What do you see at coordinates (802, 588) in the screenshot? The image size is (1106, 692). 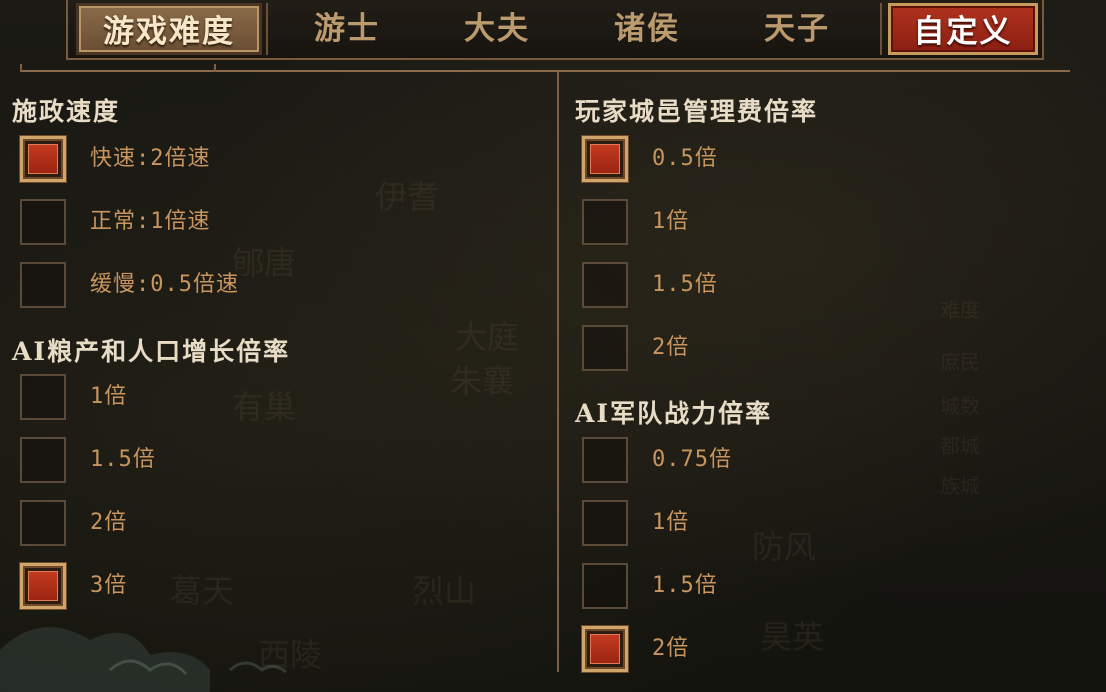 I see `option-ai-military-1-5x: 1.5倍` at bounding box center [802, 588].